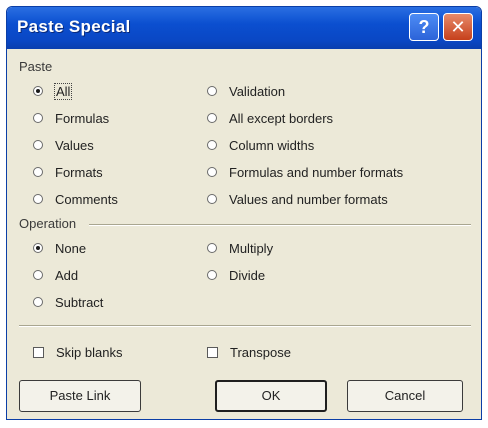 This screenshot has width=488, height=428. I want to click on skip-blanks-label: Skip blanks, so click(89, 352).